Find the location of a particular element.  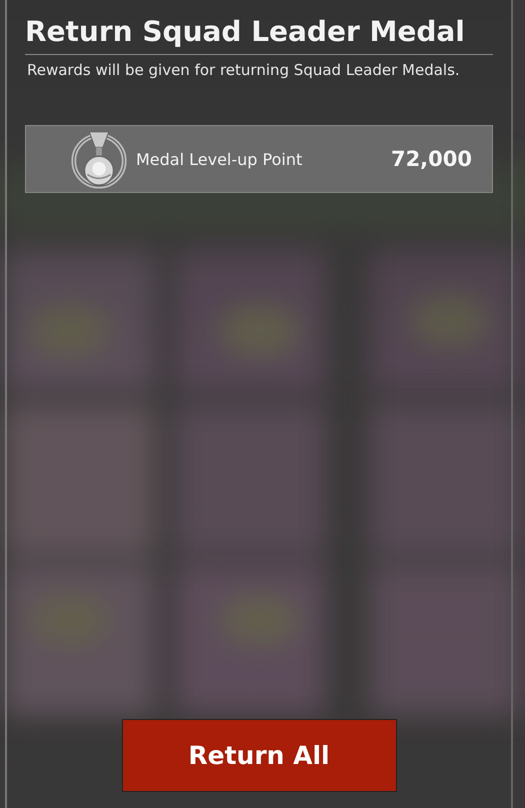

reward-label: Medal Level-up Point is located at coordinates (220, 159).